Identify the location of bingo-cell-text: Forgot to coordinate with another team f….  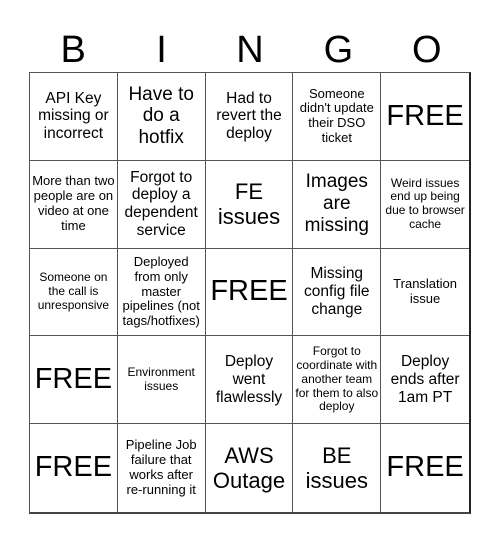
(337, 379).